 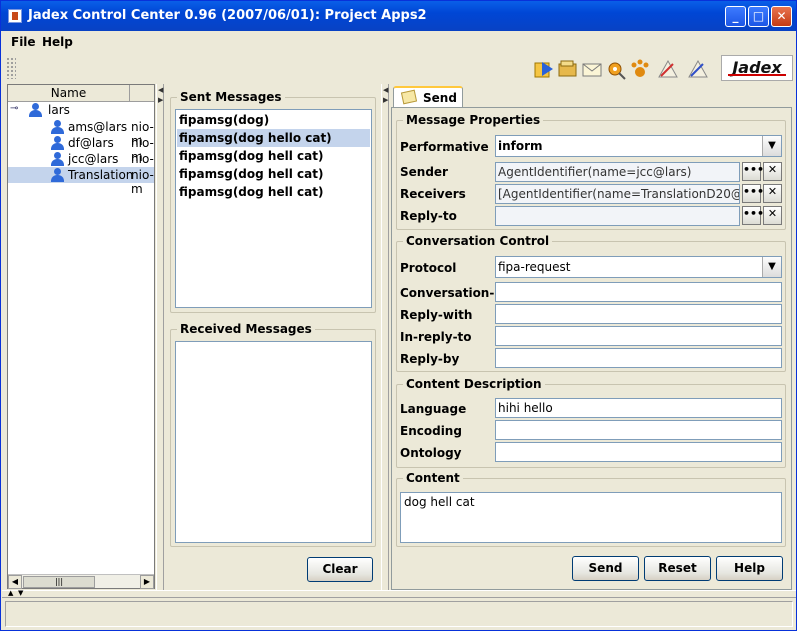 I want to click on tool-settings-icon, so click(x=616, y=69).